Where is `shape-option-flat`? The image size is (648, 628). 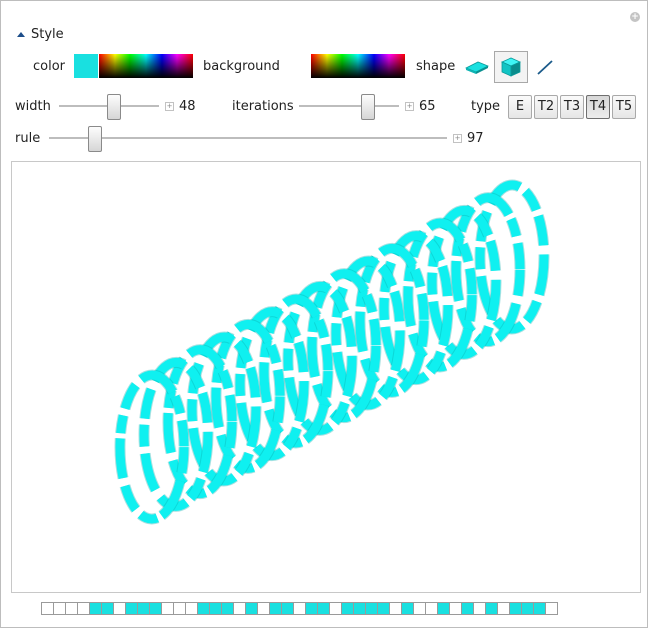 shape-option-flat is located at coordinates (477, 67).